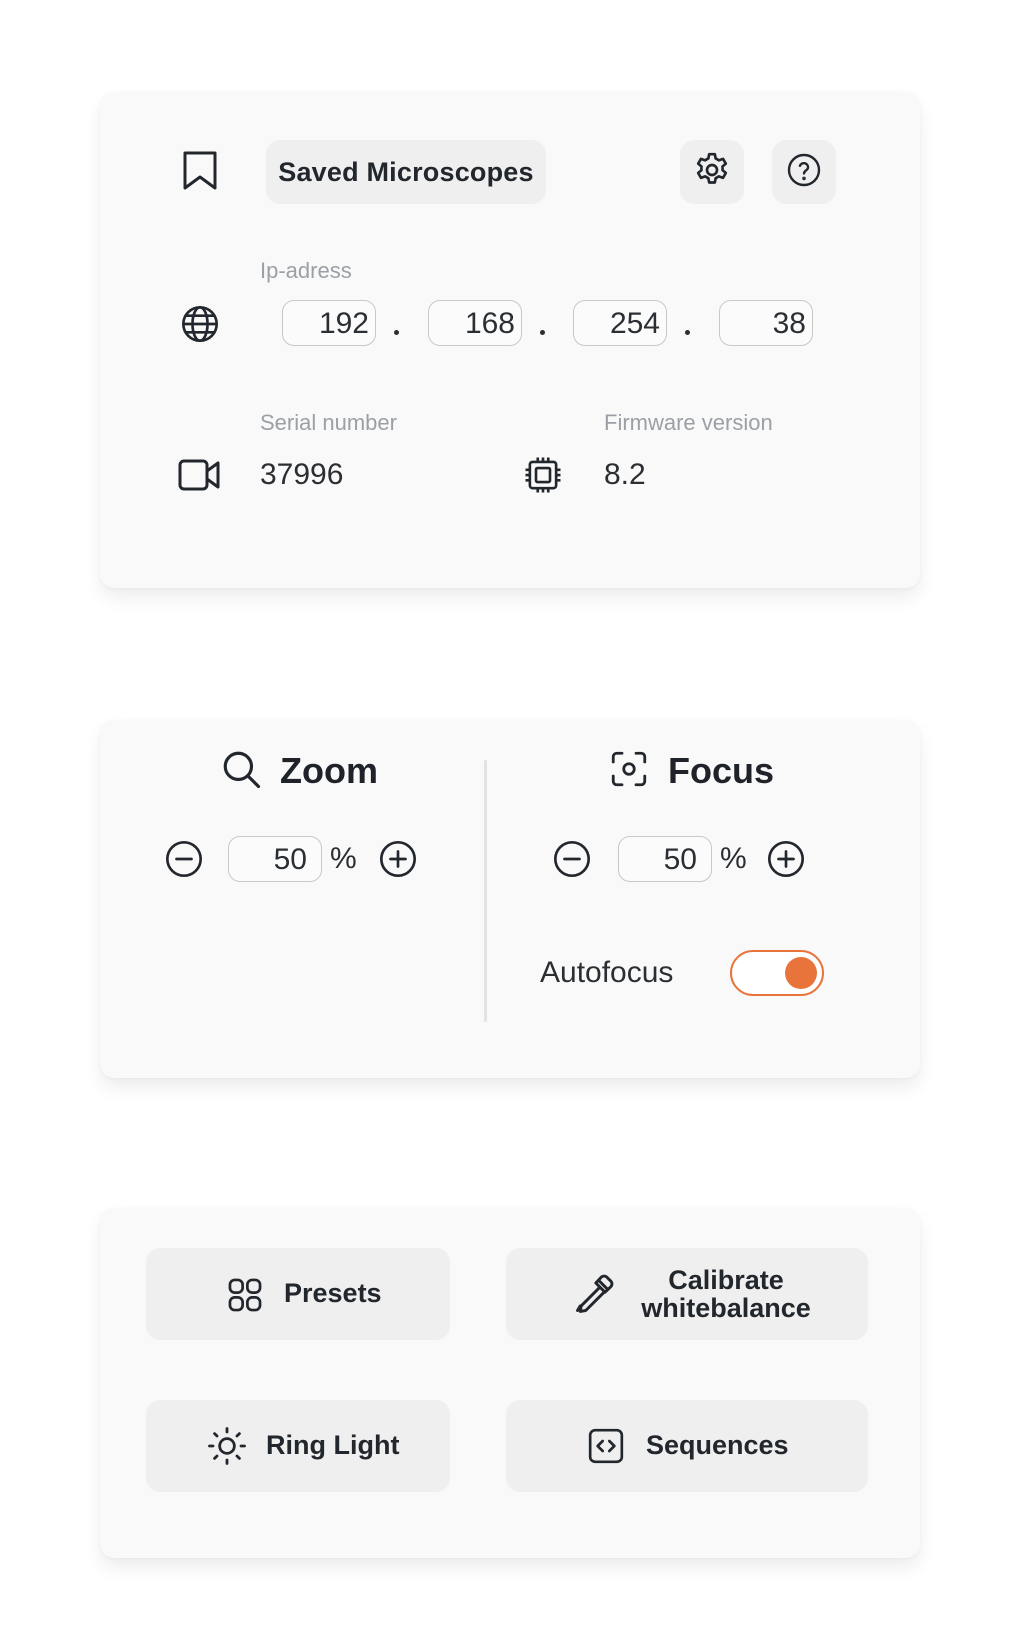 This screenshot has width=1019, height=1652. Describe the element at coordinates (721, 770) in the screenshot. I see `focus-title: Focus` at that location.